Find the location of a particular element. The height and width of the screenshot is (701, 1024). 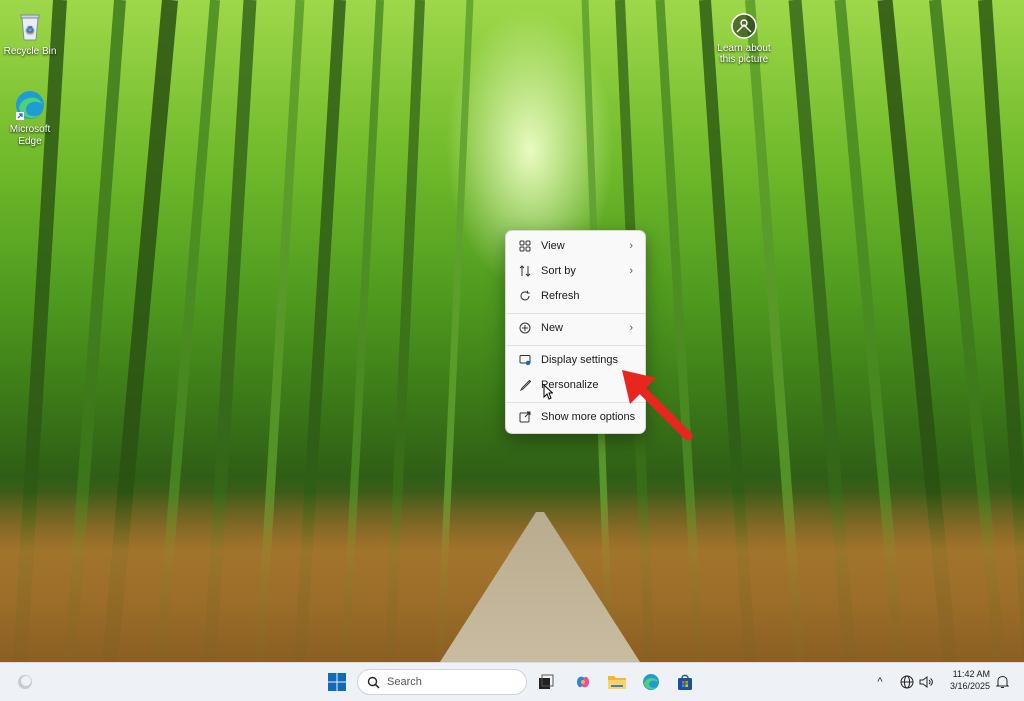

microsoft-store-button is located at coordinates (685, 682).